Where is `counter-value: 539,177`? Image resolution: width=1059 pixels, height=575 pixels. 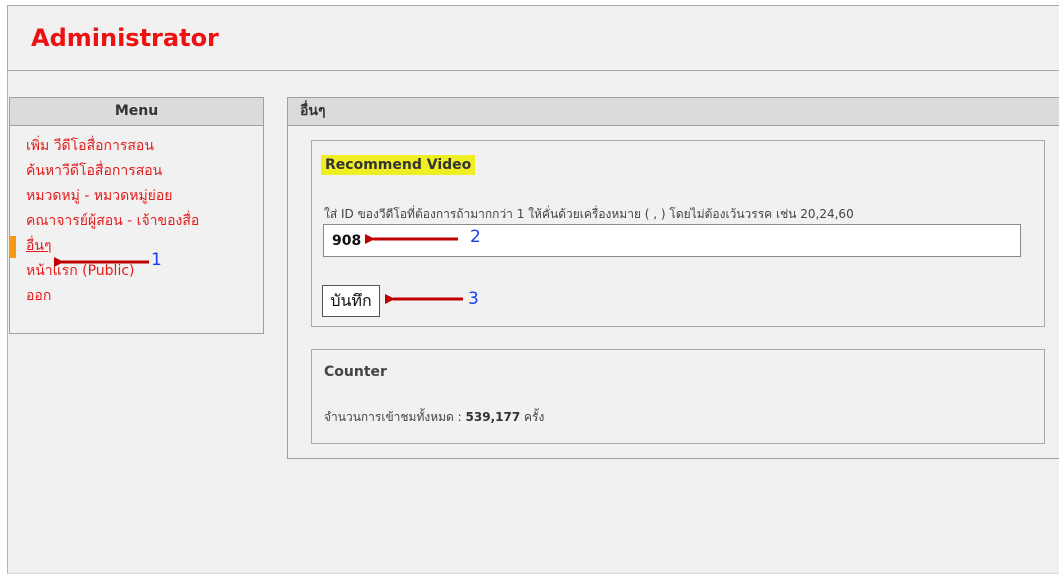
counter-value: 539,177 is located at coordinates (493, 417).